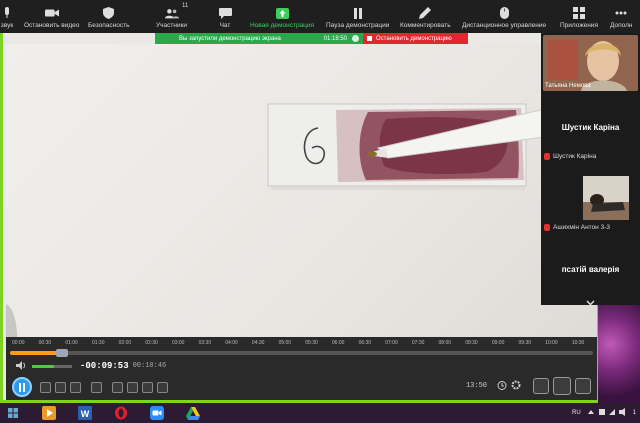 The image size is (640, 423). What do you see at coordinates (132, 387) in the screenshot?
I see `grid-button` at bounding box center [132, 387].